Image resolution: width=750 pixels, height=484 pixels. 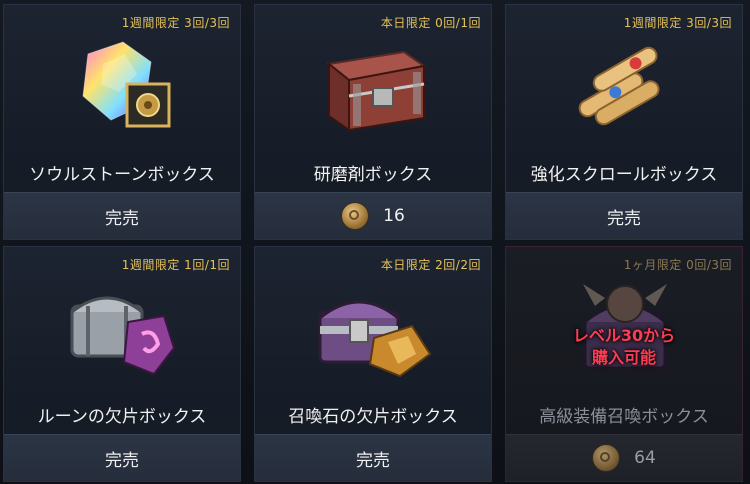 What do you see at coordinates (645, 458) in the screenshot?
I see `price-label: 64` at bounding box center [645, 458].